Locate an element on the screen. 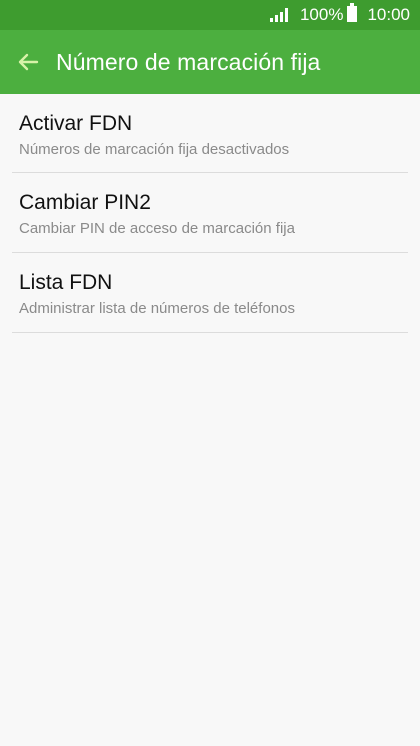  battery-percent: 100% is located at coordinates (321, 14).